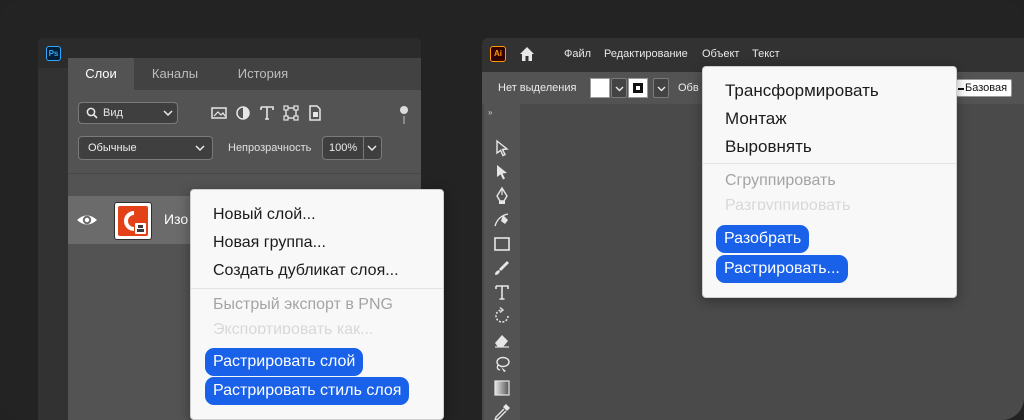 This screenshot has height=420, width=1024. I want to click on layer-thumbnail-image, so click(133, 221).